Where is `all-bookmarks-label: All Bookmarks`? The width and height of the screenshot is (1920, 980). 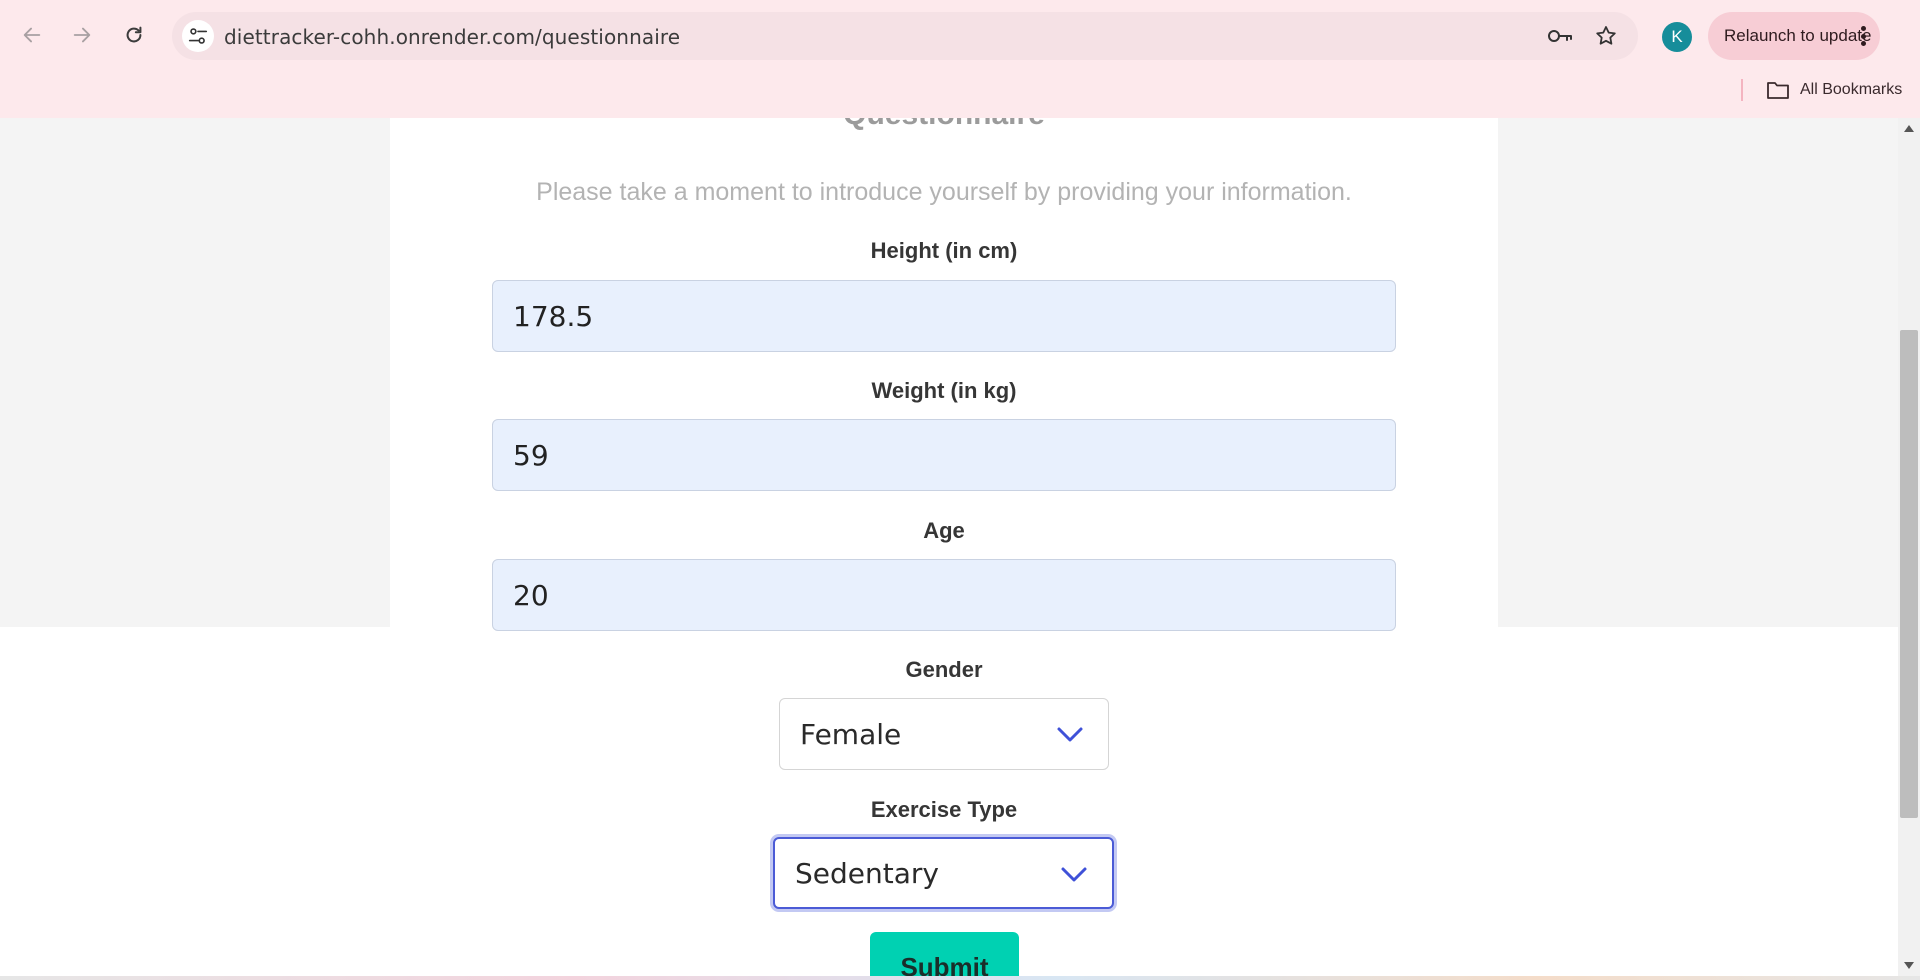
all-bookmarks-label: All Bookmarks is located at coordinates (1851, 89).